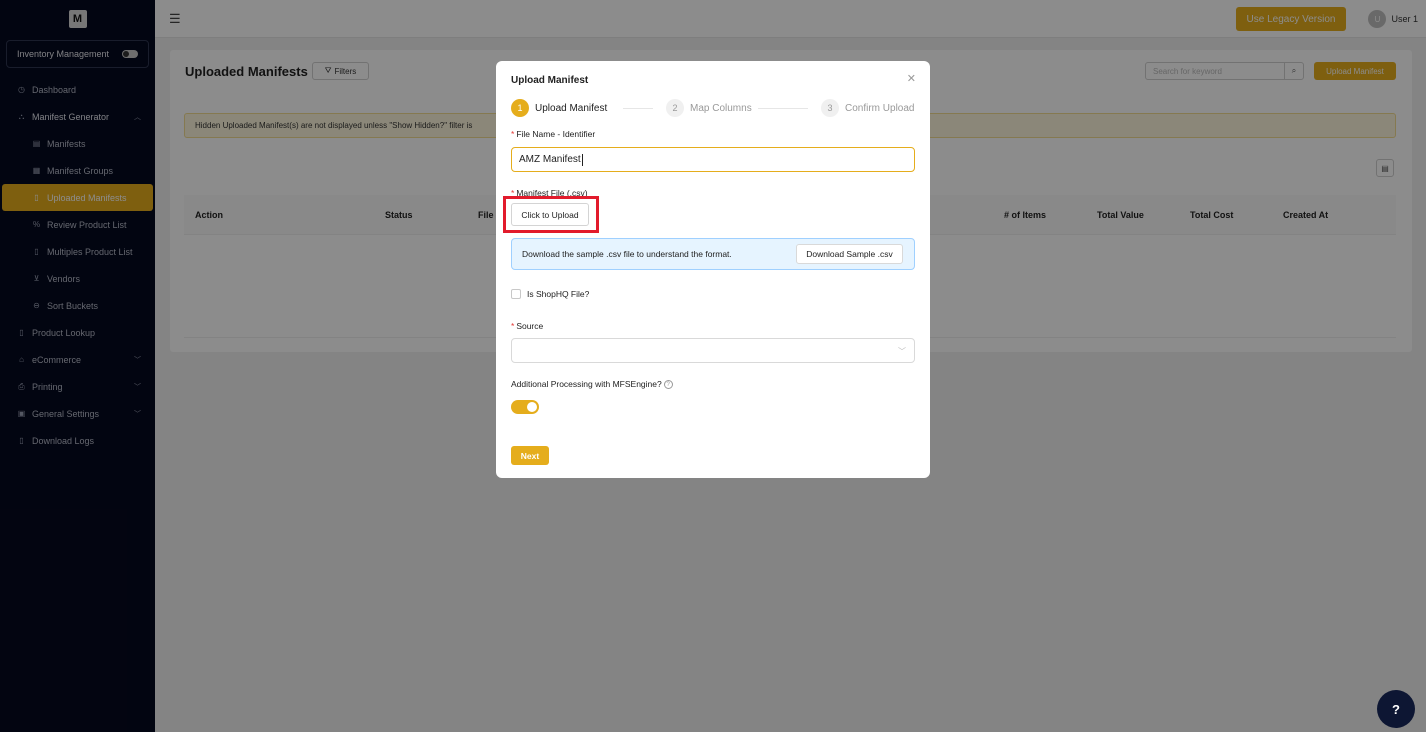 The height and width of the screenshot is (732, 1426). What do you see at coordinates (525, 407) in the screenshot?
I see `mfs-engine-toggle` at bounding box center [525, 407].